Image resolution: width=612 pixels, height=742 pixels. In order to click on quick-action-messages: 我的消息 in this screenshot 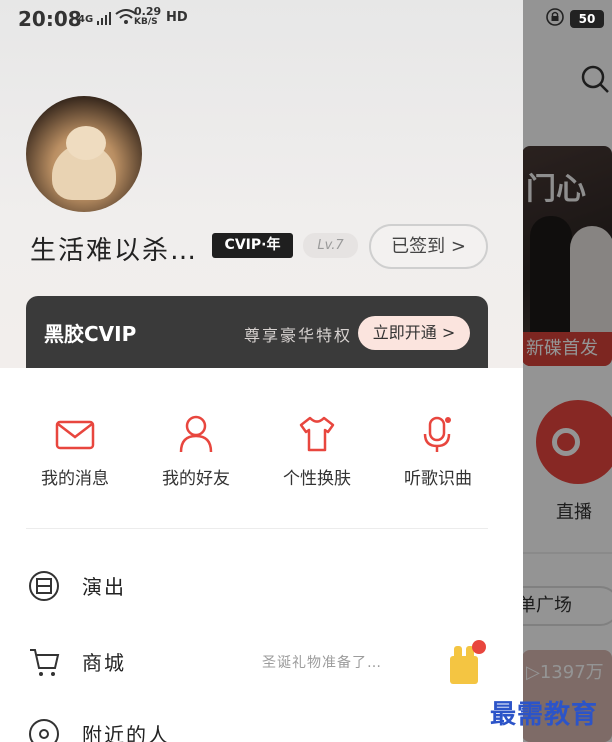, I will do `click(75, 450)`.